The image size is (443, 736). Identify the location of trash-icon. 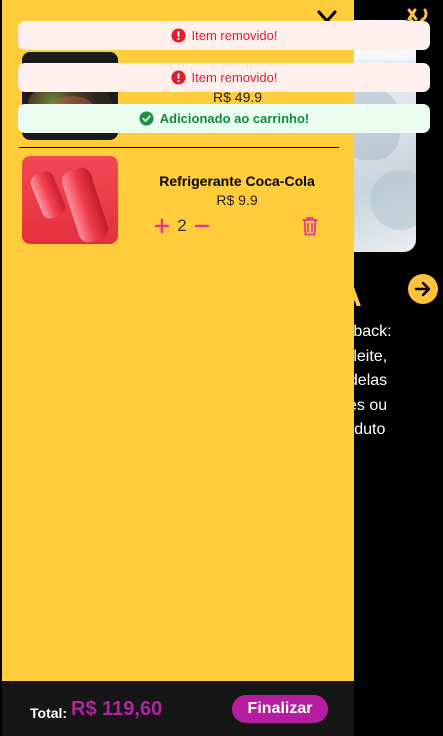
(310, 226).